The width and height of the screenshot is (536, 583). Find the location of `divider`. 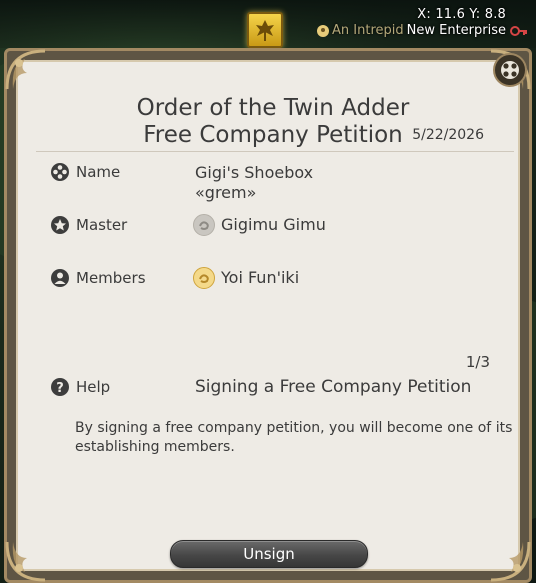

divider is located at coordinates (275, 151).